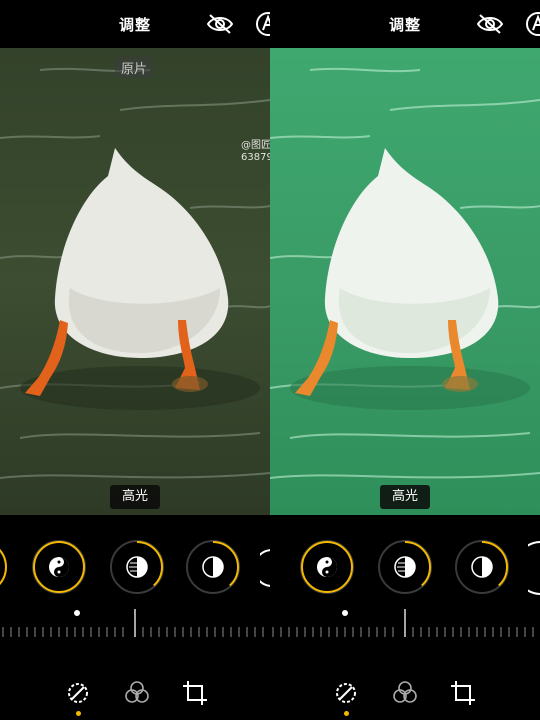 This screenshot has width=540, height=720. Describe the element at coordinates (134, 67) in the screenshot. I see `original-badge: 原片` at that location.